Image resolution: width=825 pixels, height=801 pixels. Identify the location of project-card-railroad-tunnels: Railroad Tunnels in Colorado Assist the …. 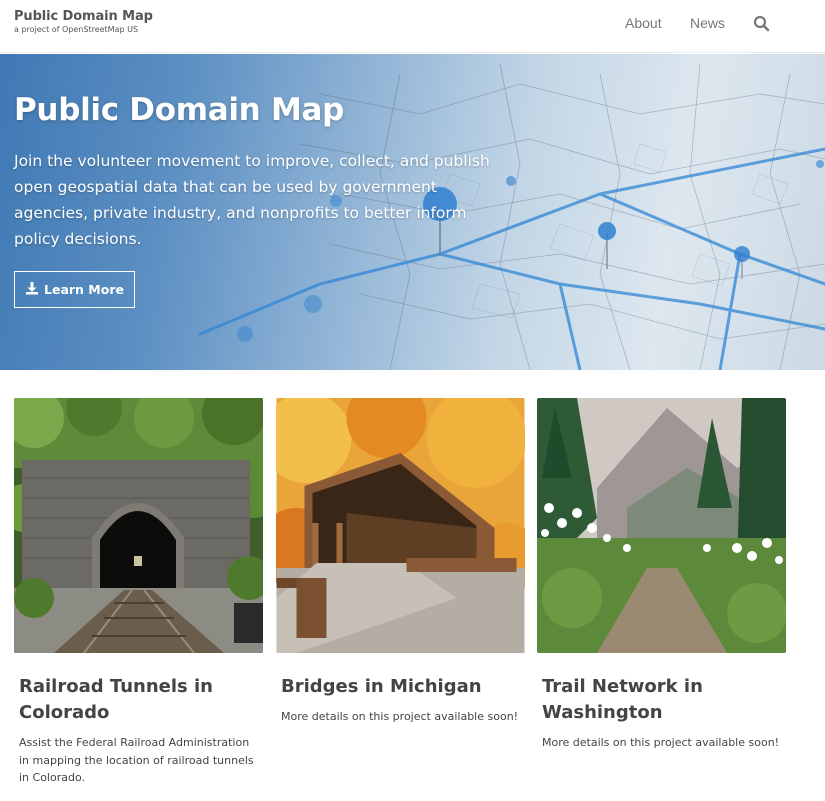
(138, 591).